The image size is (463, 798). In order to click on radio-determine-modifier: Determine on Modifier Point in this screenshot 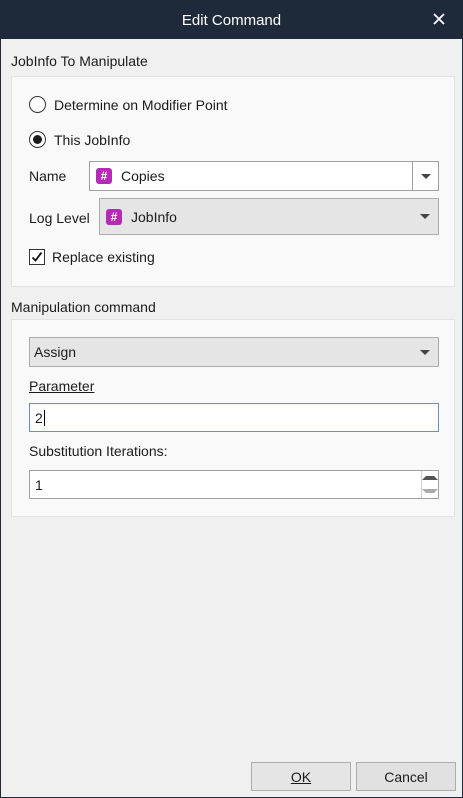, I will do `click(128, 104)`.